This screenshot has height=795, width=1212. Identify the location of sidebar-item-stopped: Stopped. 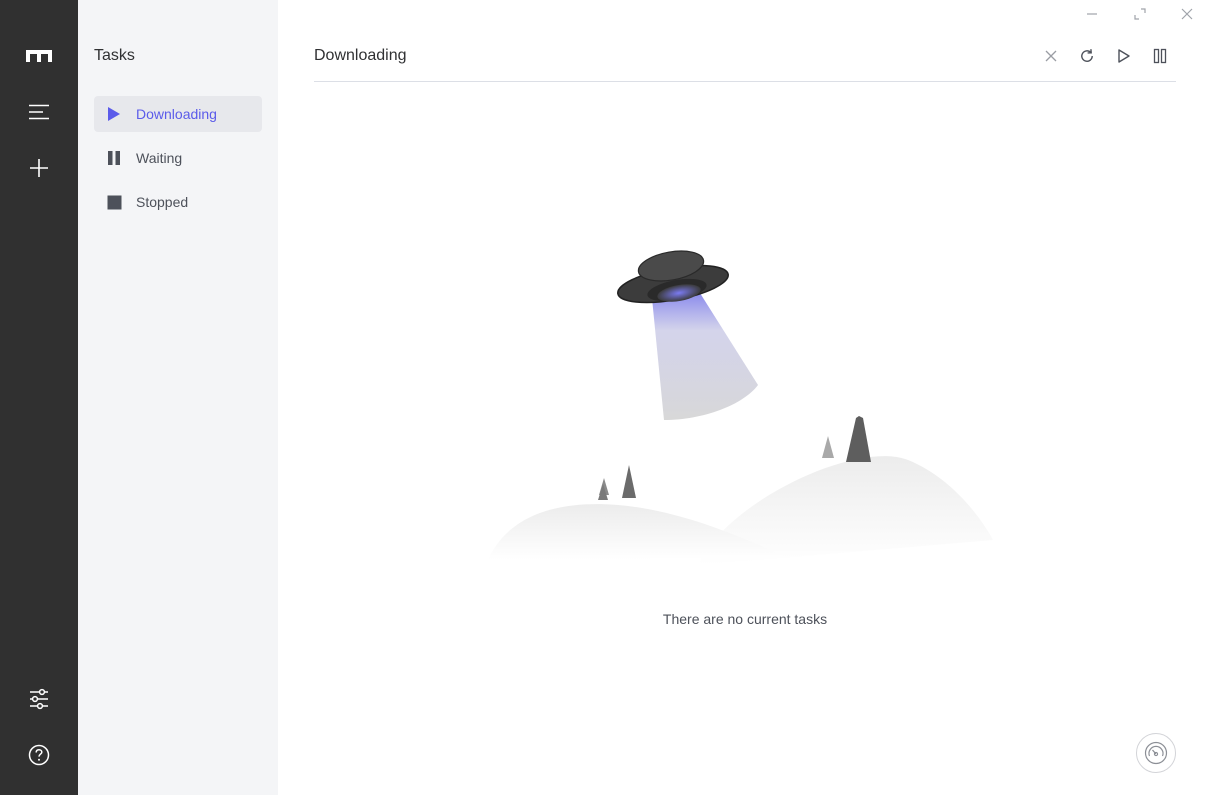
(178, 202).